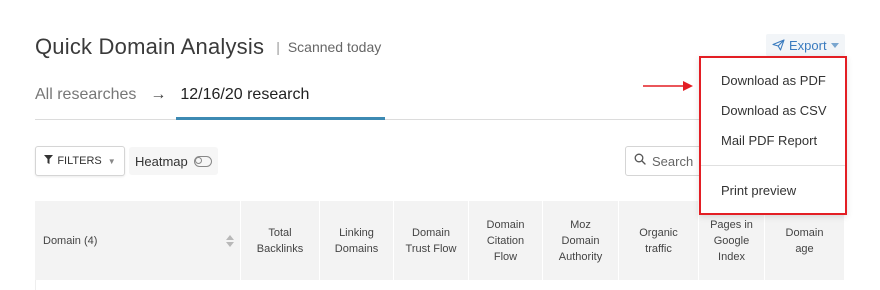 This screenshot has height=290, width=880. What do you see at coordinates (230, 240) in the screenshot?
I see `sort-icon` at bounding box center [230, 240].